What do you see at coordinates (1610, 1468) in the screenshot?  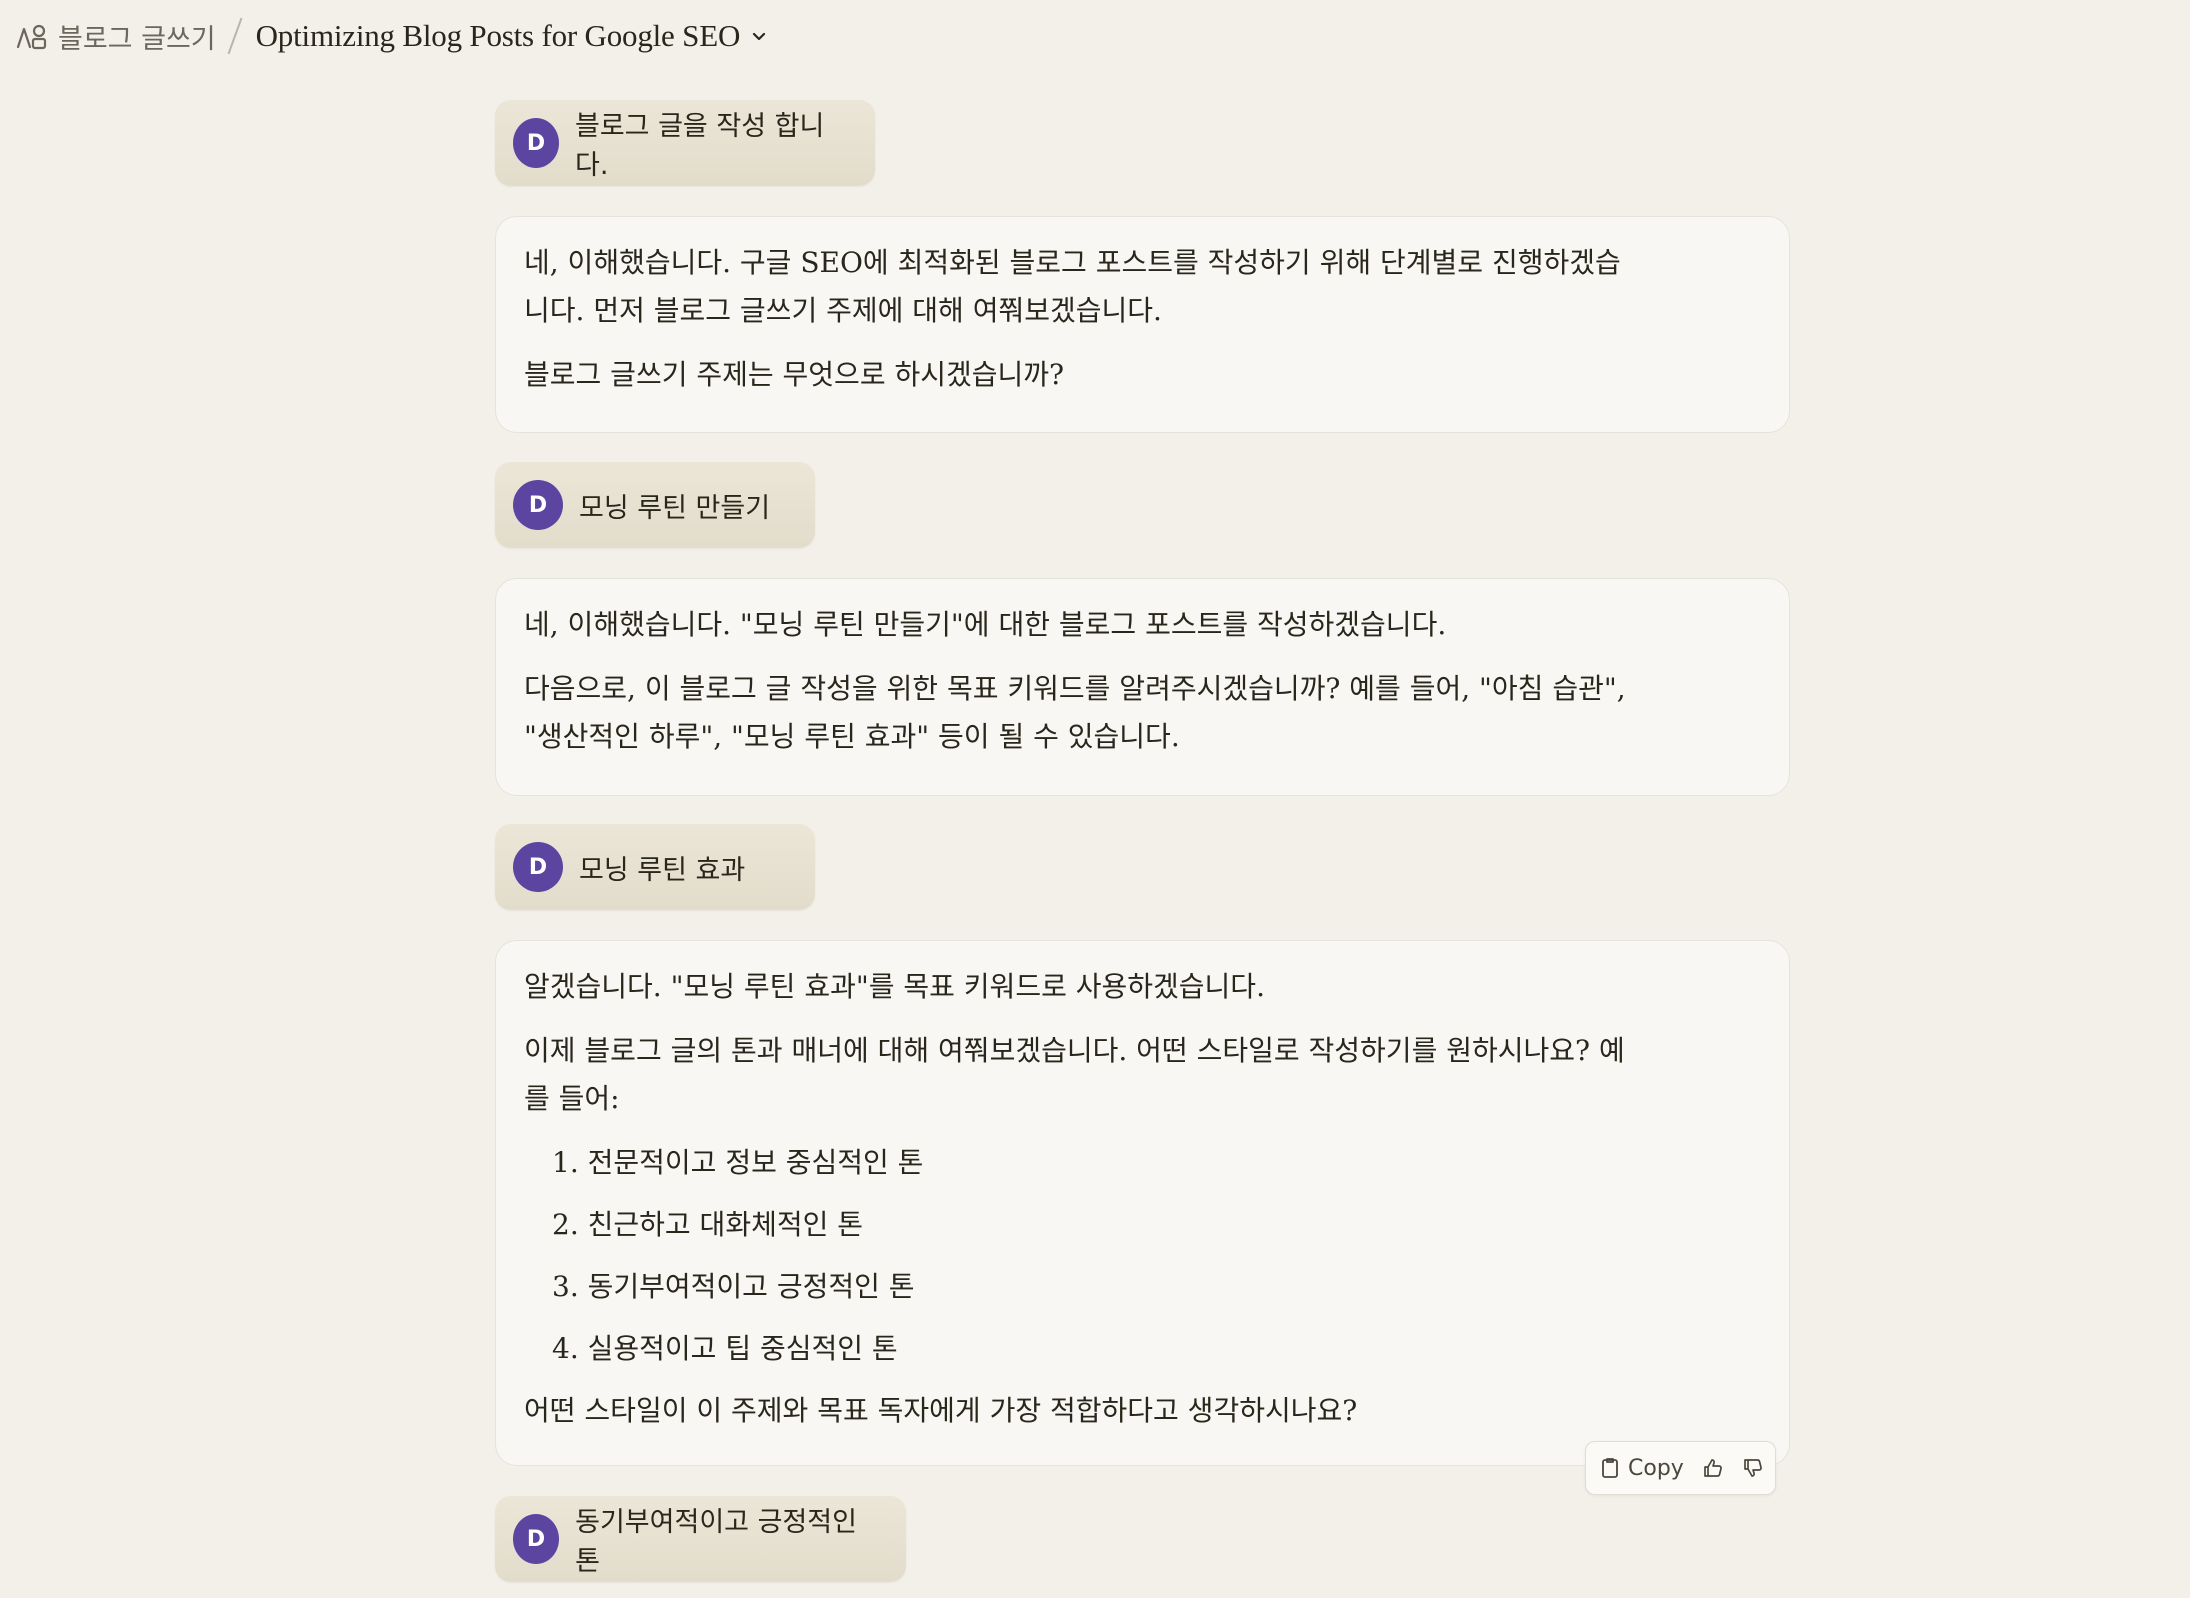 I see `copy-icon` at bounding box center [1610, 1468].